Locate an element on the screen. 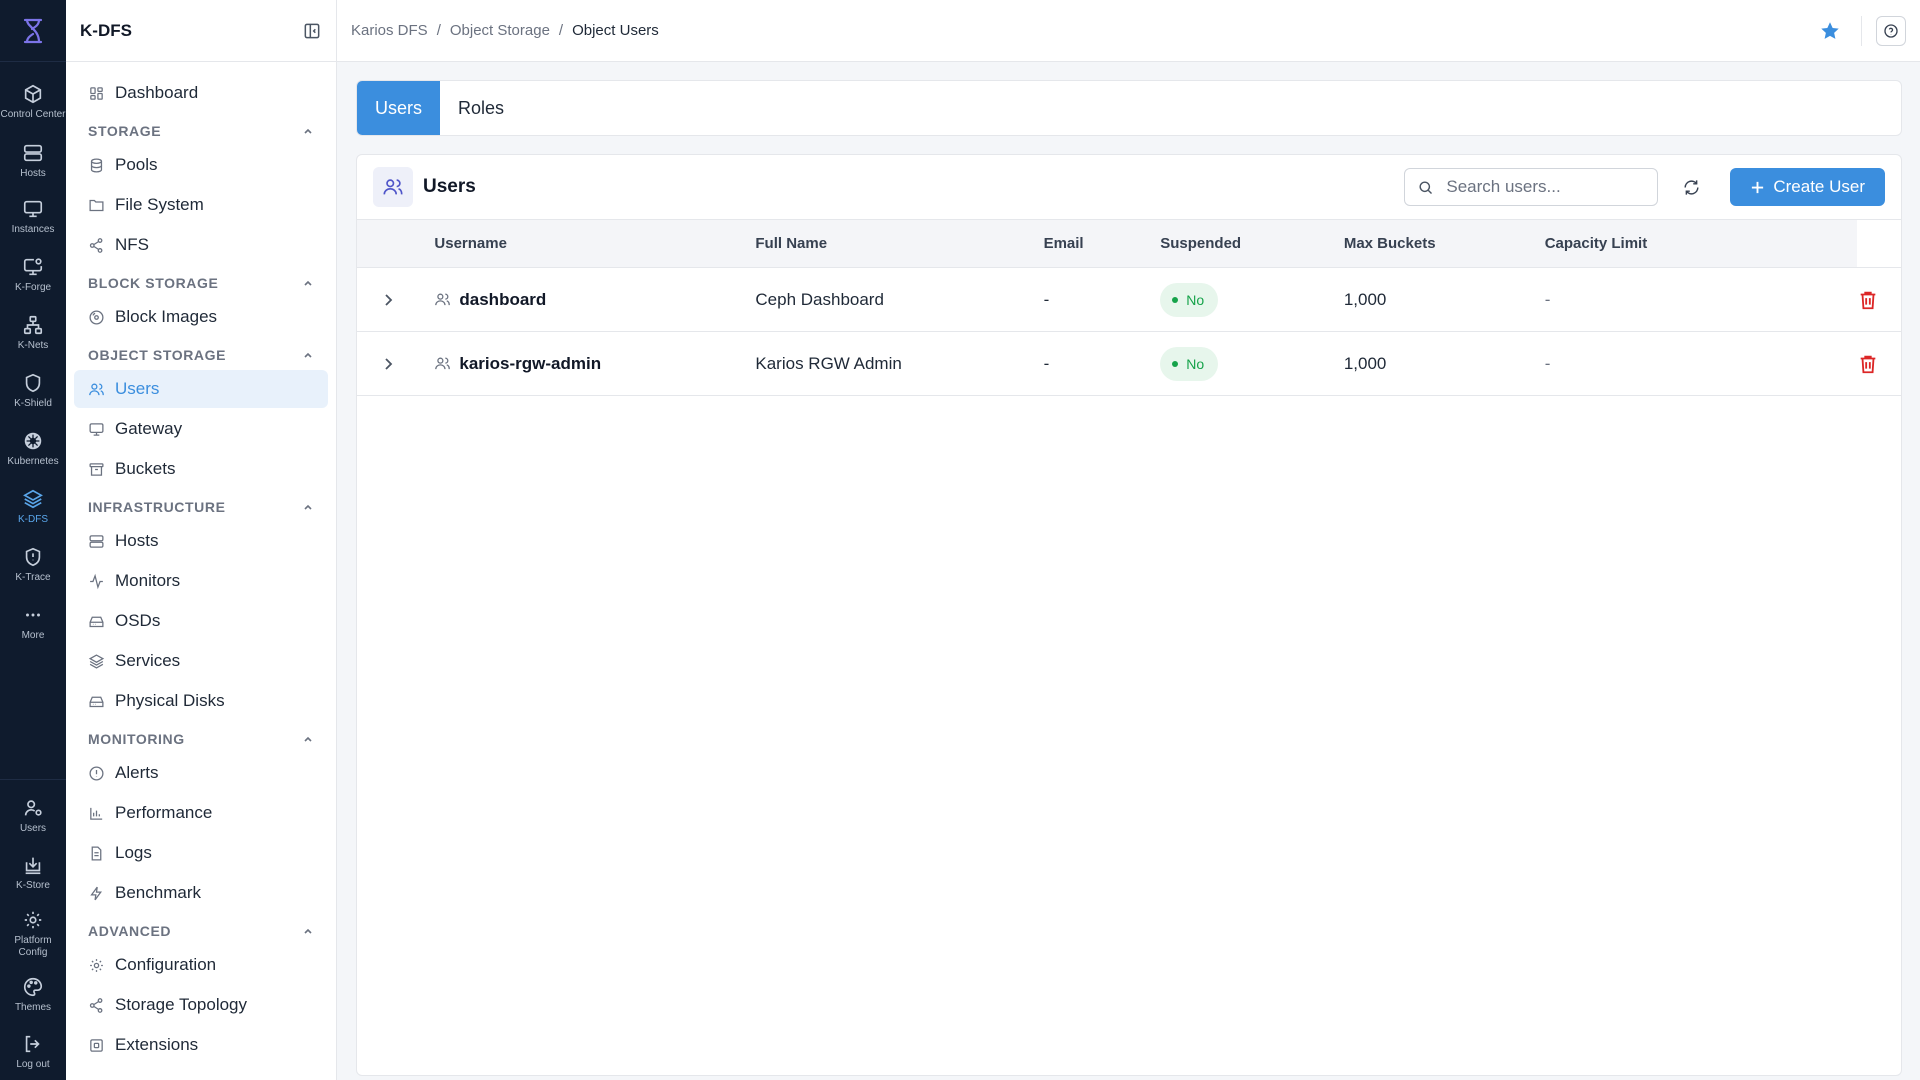  expand-cell is located at coordinates (395, 364).